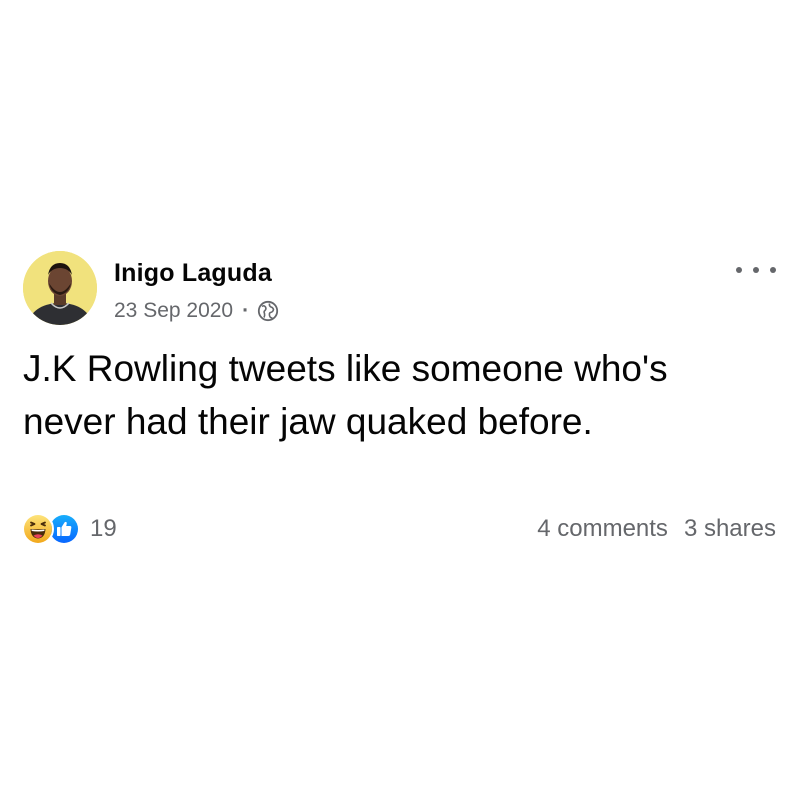 This screenshot has height=800, width=800. Describe the element at coordinates (602, 529) in the screenshot. I see `comments-count: 4 comments` at that location.